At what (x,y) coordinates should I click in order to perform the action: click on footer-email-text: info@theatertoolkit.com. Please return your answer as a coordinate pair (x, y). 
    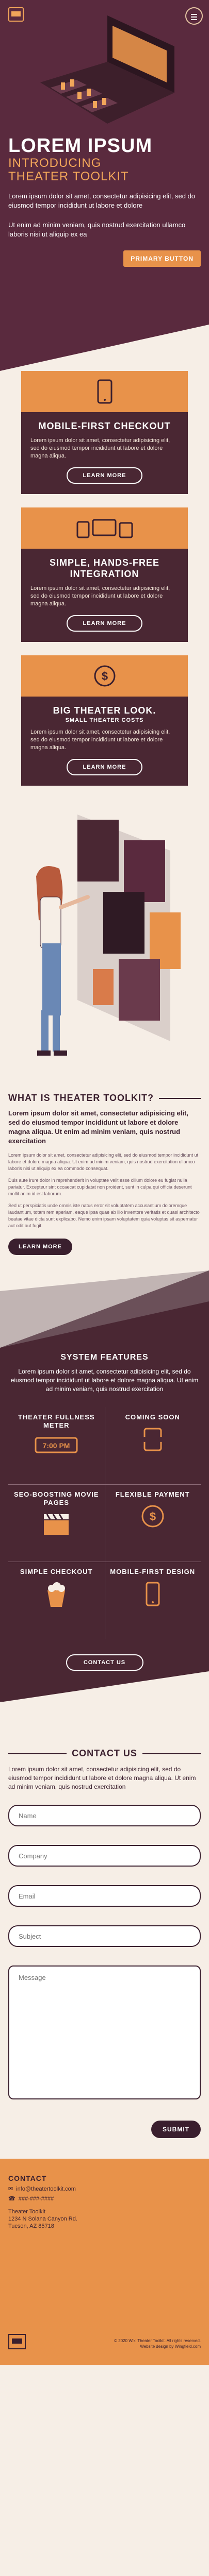
    Looking at the image, I should click on (46, 2188).